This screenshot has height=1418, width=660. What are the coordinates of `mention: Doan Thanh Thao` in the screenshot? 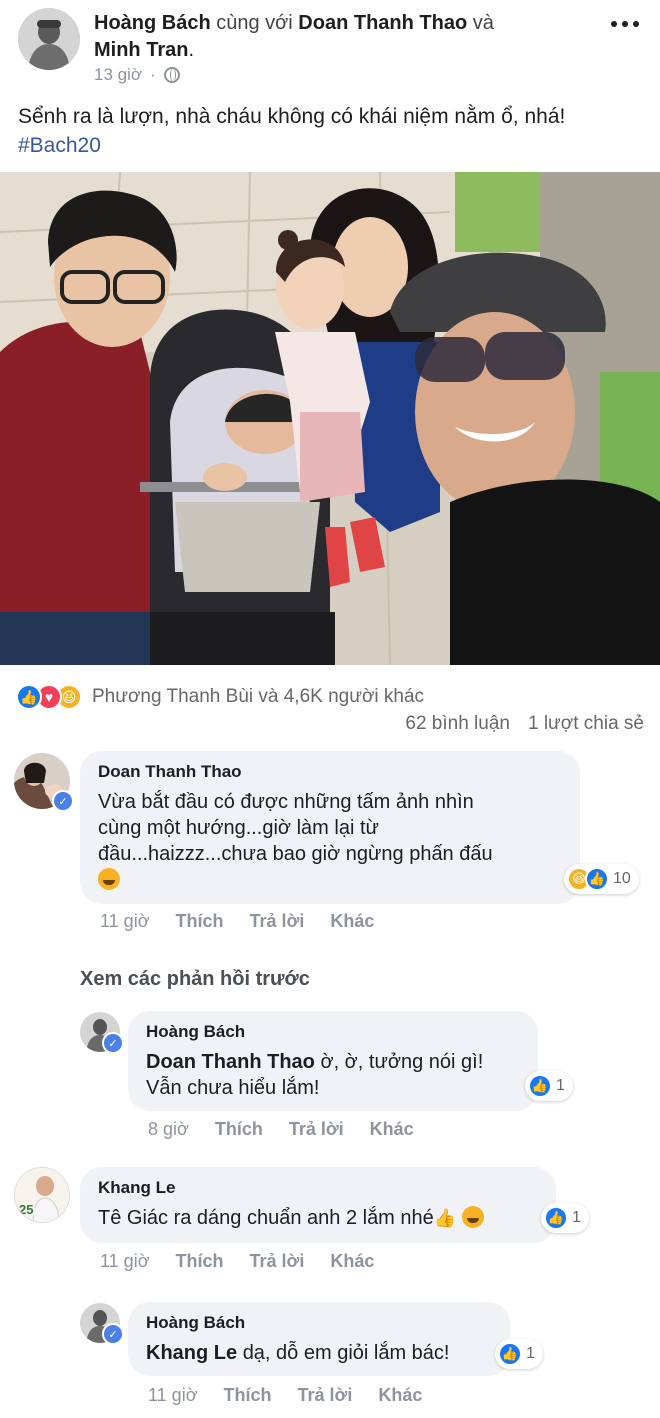 It's located at (230, 1062).